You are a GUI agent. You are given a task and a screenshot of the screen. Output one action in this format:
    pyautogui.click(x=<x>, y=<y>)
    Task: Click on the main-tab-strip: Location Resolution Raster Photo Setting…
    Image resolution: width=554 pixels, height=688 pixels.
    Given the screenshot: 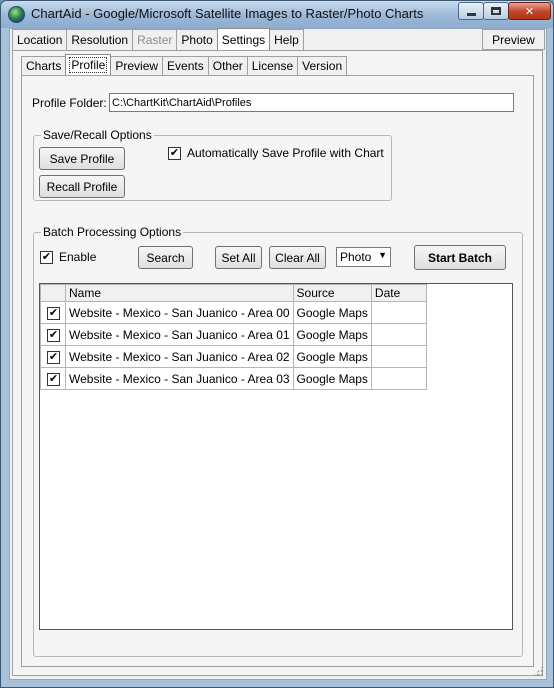 What is the action you would take?
    pyautogui.click(x=158, y=39)
    